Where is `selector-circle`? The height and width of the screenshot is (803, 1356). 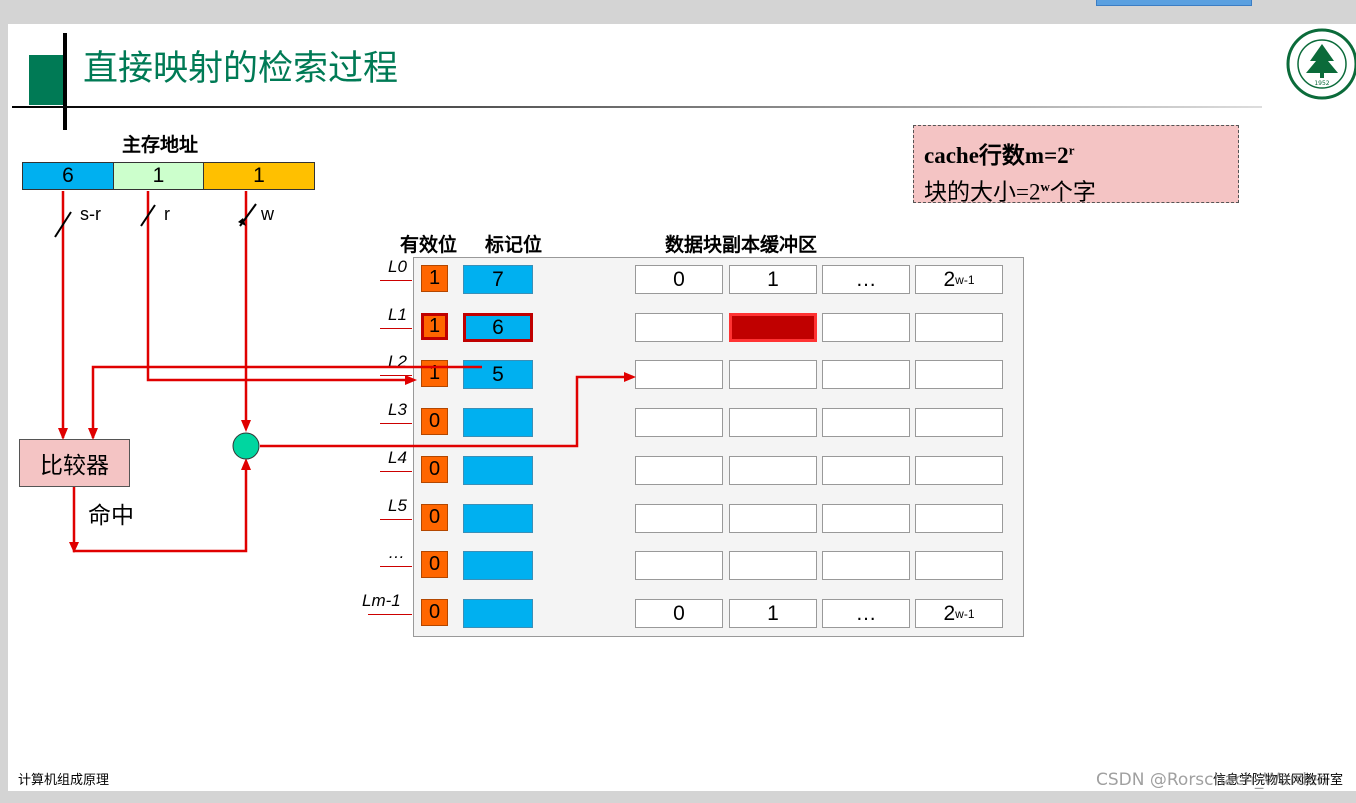 selector-circle is located at coordinates (246, 446).